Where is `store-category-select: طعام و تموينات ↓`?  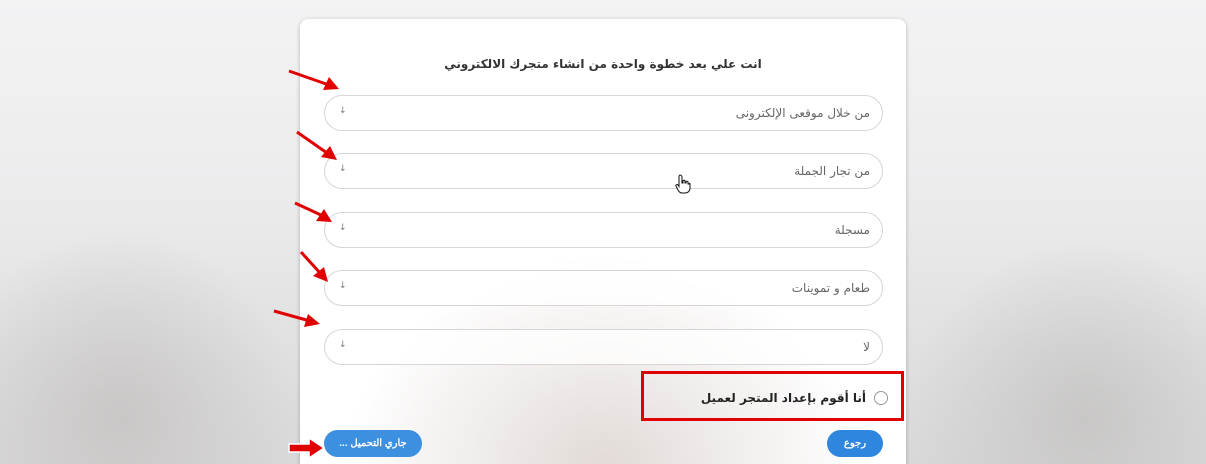
store-category-select: طعام و تموينات ↓ is located at coordinates (603, 288).